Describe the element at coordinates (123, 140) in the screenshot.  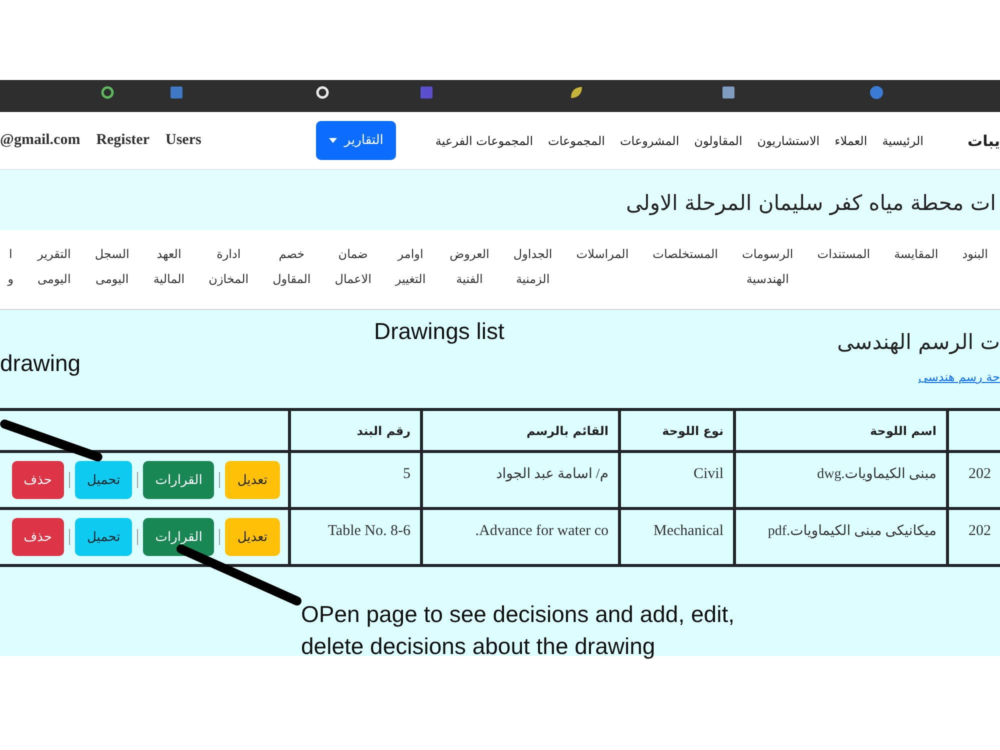
I see `nav-link: Register` at that location.